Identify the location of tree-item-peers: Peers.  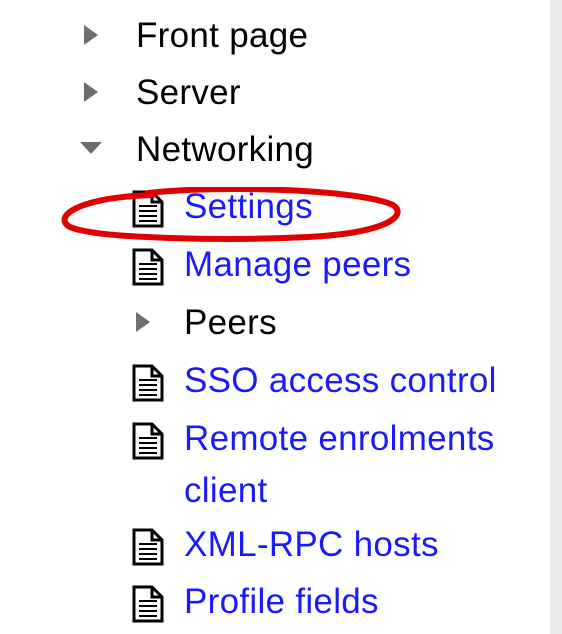
(205, 323).